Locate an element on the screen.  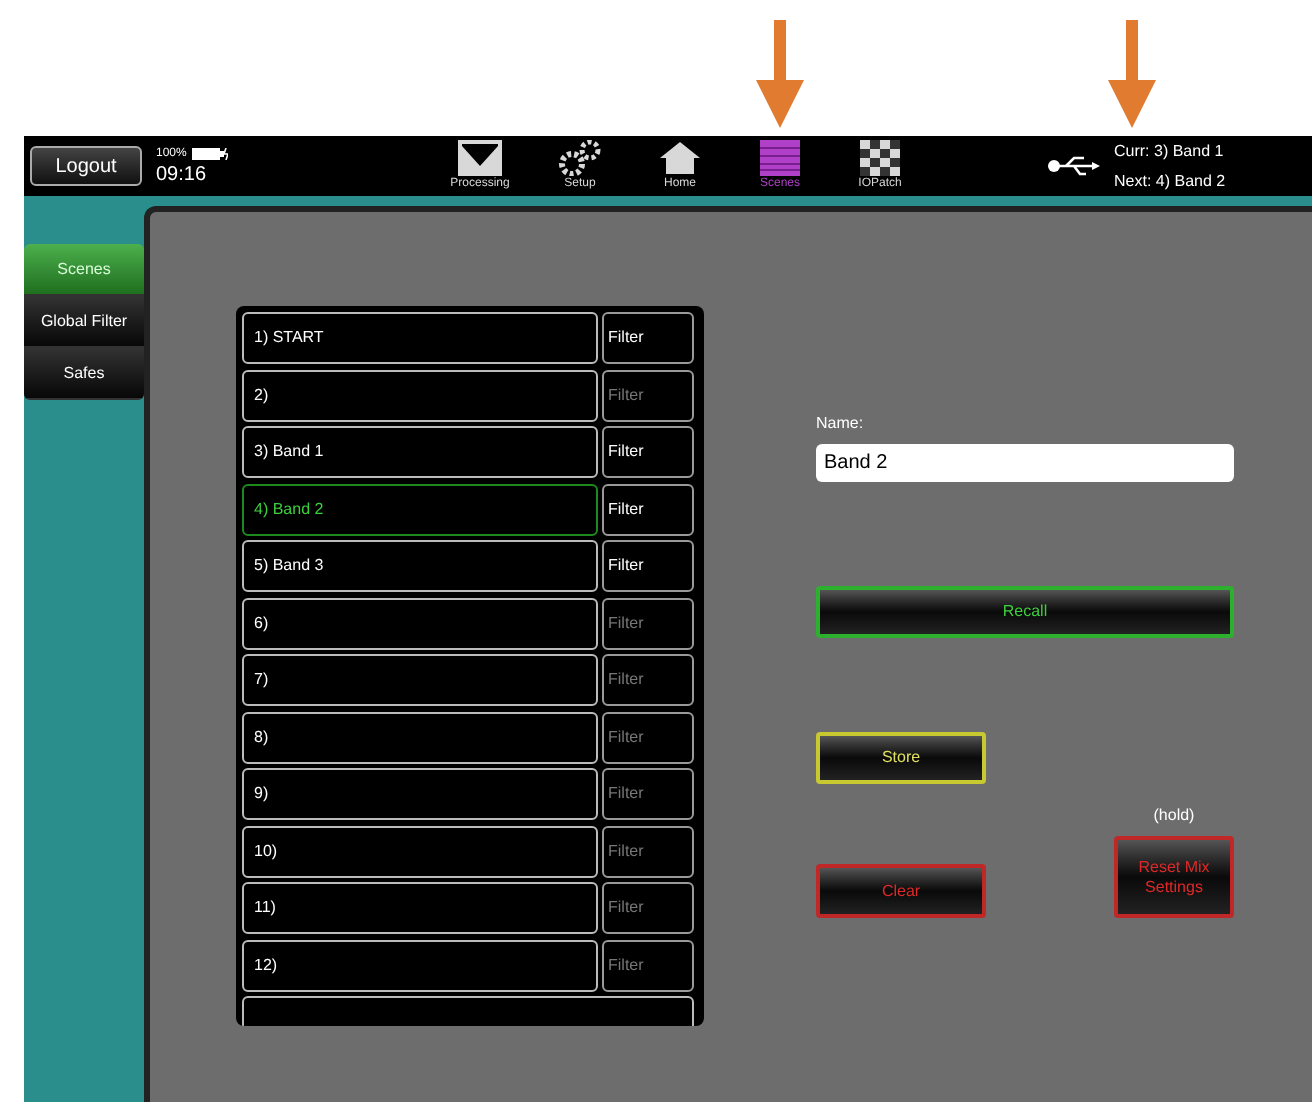
scene-slot: 2) is located at coordinates (420, 395).